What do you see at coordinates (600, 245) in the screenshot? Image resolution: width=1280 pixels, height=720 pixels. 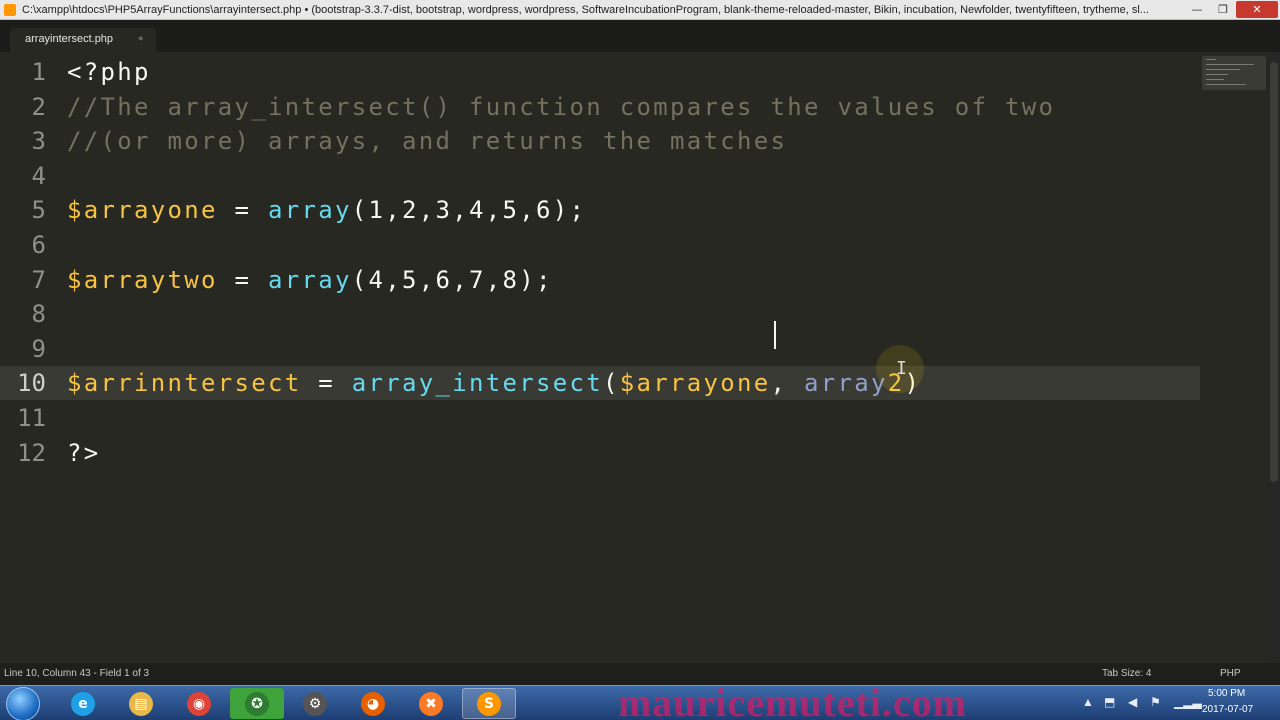 I see `code-line: 6` at bounding box center [600, 245].